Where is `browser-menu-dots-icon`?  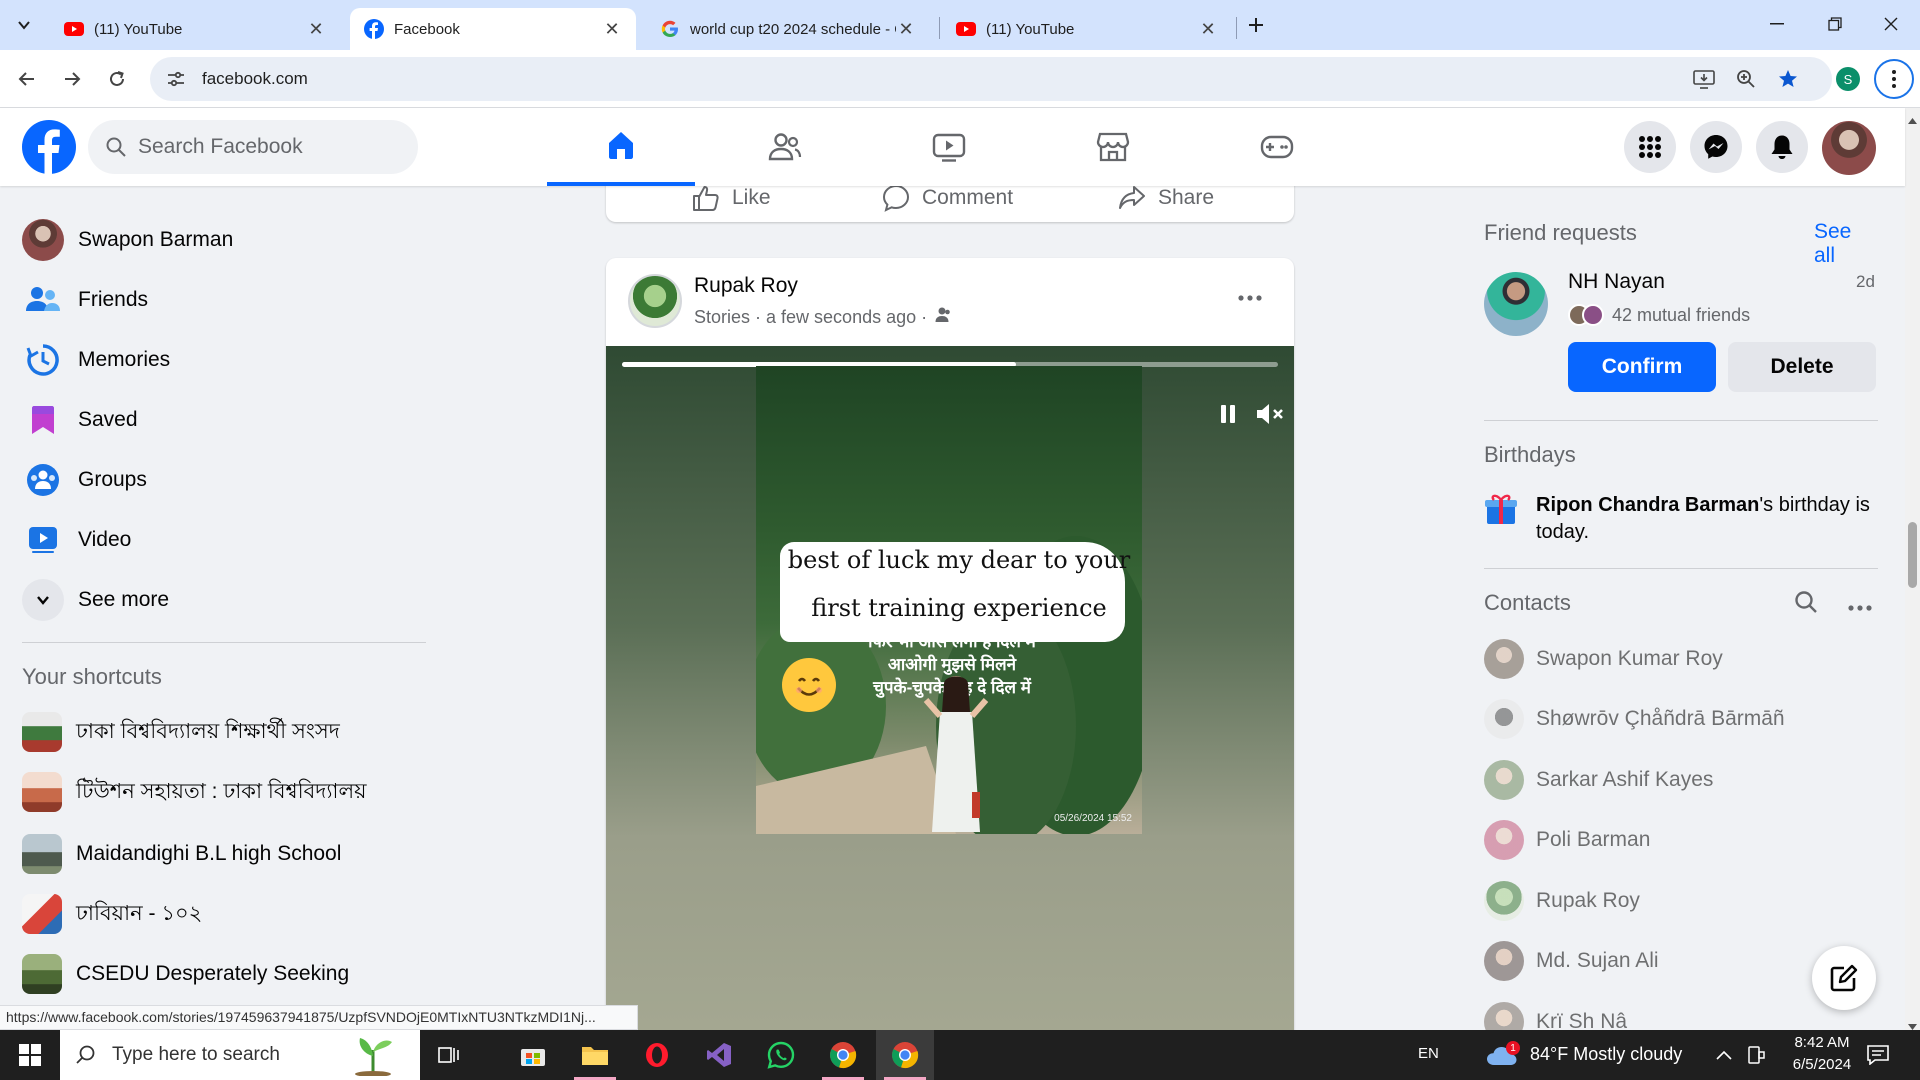
browser-menu-dots-icon is located at coordinates (1894, 79).